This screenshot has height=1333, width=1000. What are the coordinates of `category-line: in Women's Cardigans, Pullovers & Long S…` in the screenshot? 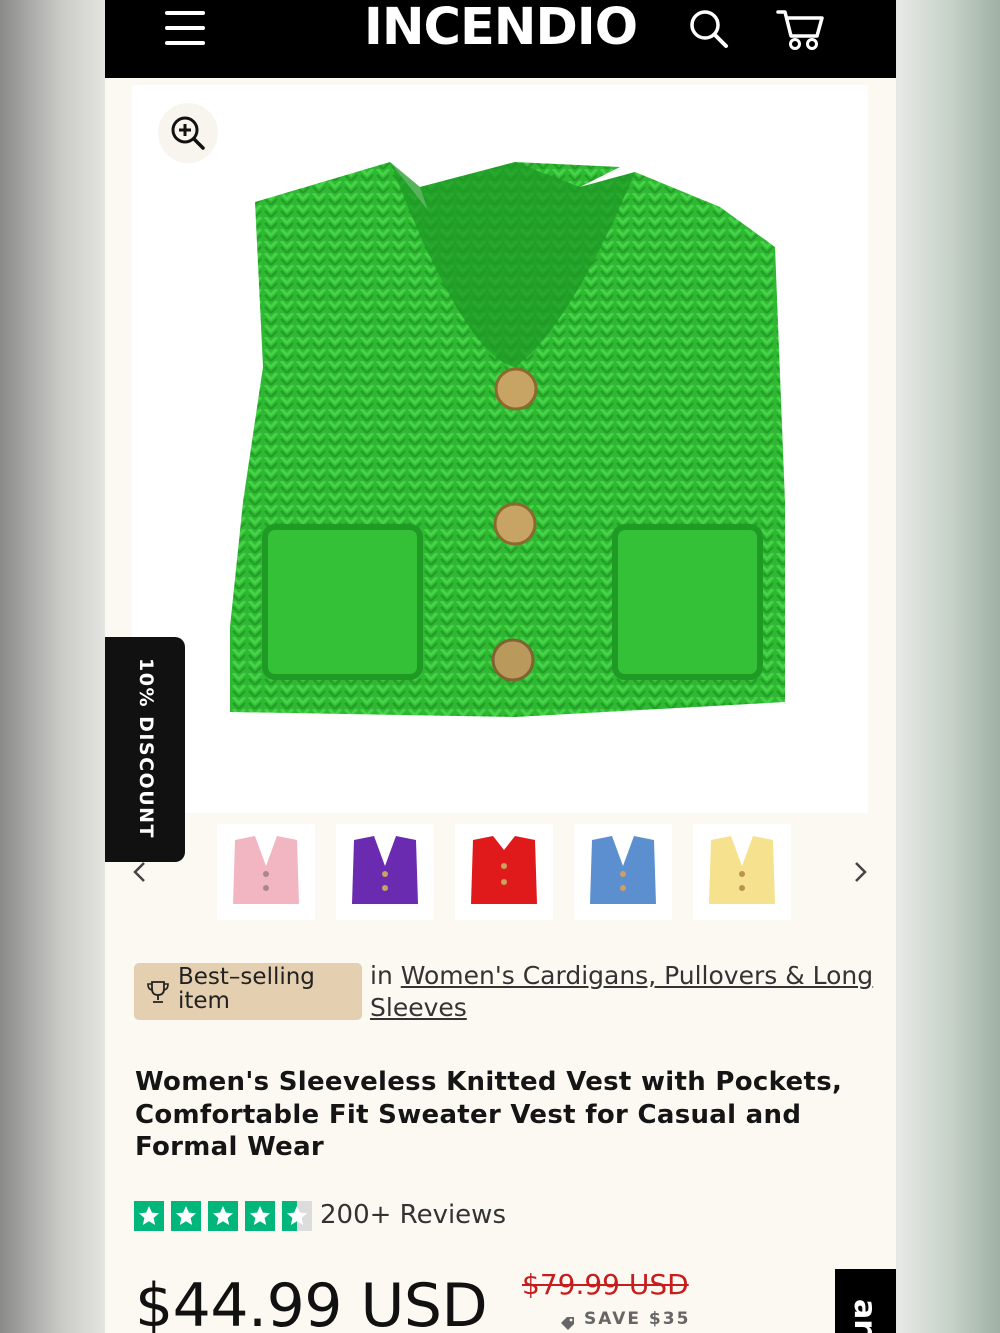 It's located at (625, 992).